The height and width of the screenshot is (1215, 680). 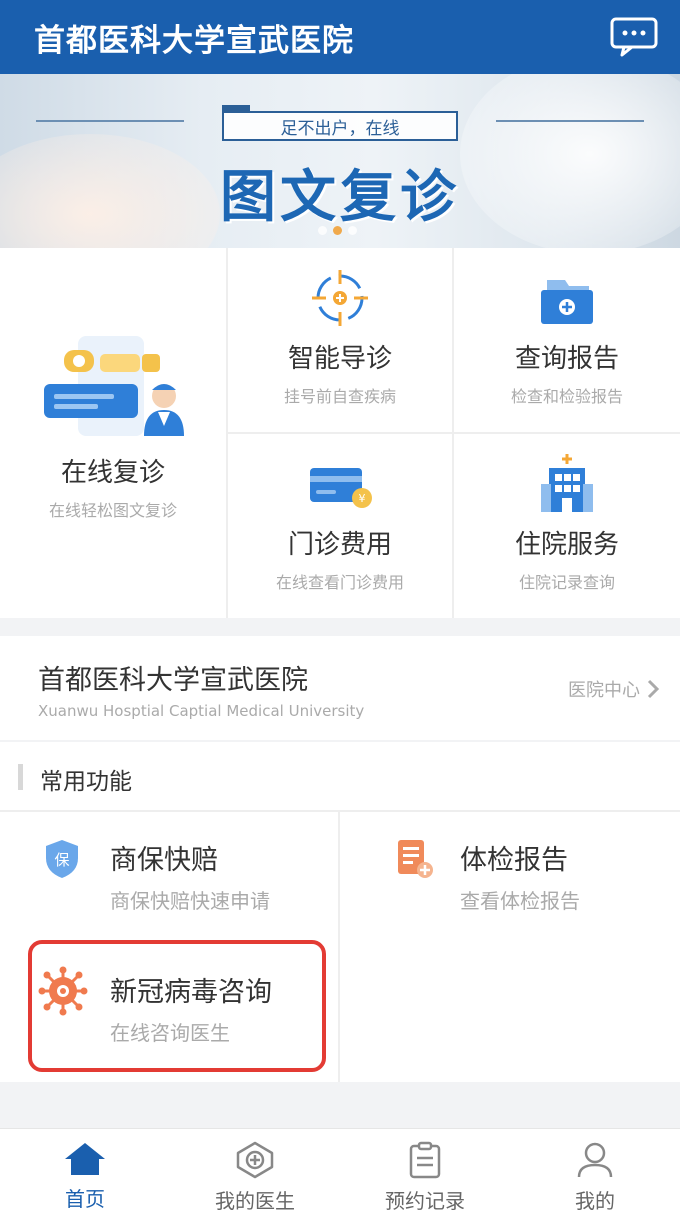 What do you see at coordinates (191, 992) in the screenshot?
I see `covid-consult-title: 新冠病毒咨询` at bounding box center [191, 992].